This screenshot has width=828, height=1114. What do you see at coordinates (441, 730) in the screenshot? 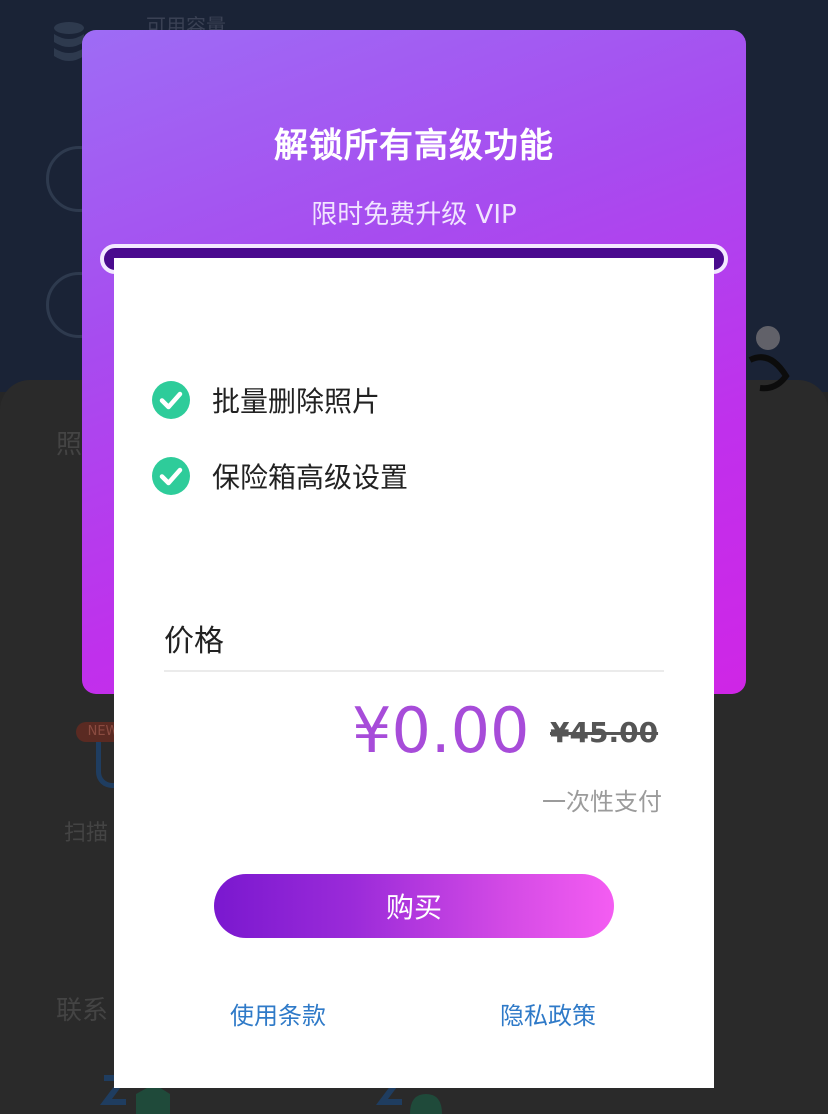
I see `current-price: ¥0.00` at bounding box center [441, 730].